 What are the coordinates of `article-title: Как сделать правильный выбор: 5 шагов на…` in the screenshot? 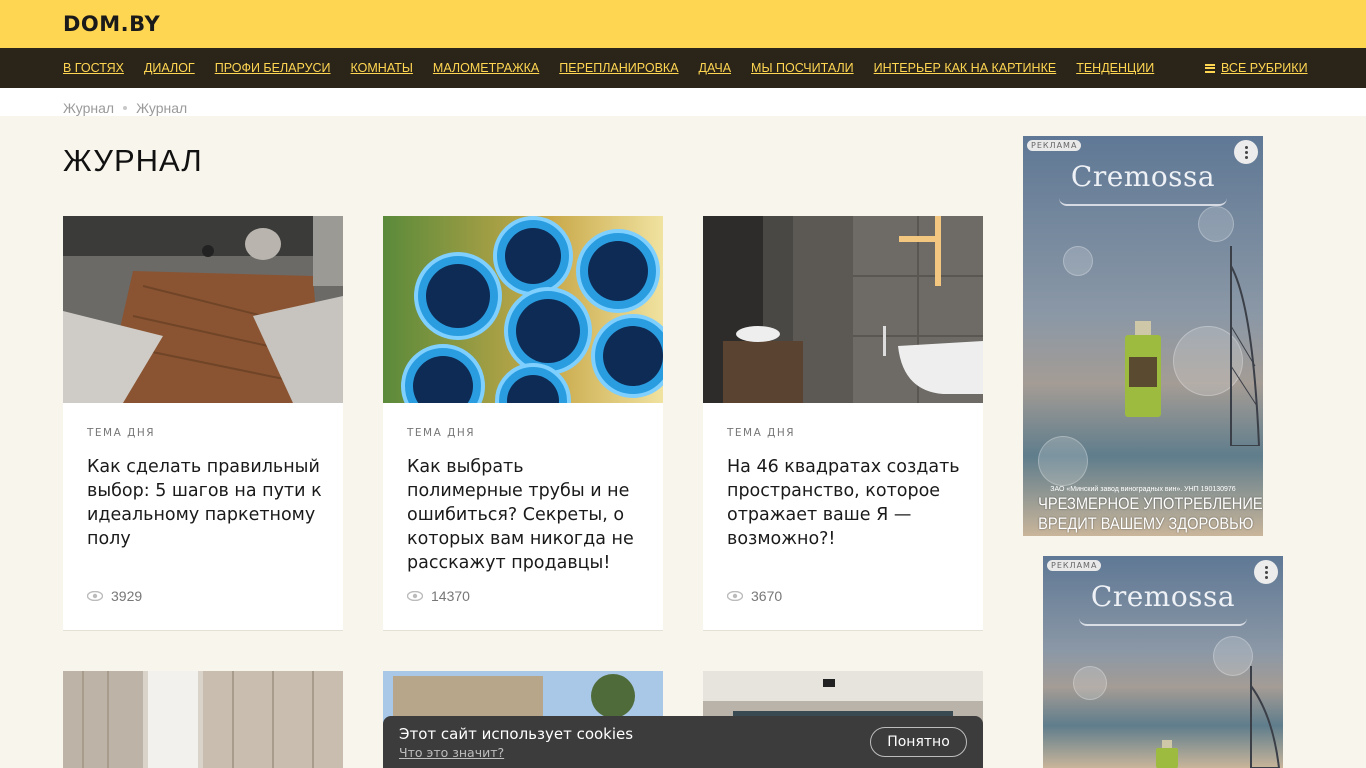 It's located at (205, 503).